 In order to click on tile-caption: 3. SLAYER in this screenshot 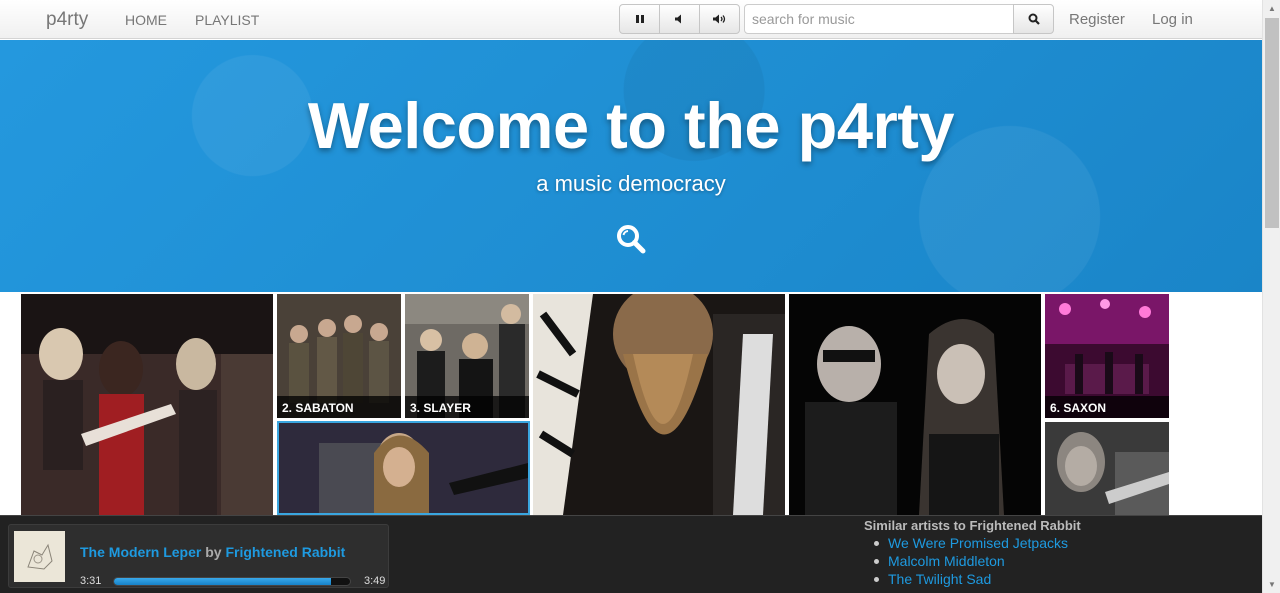, I will do `click(467, 407)`.